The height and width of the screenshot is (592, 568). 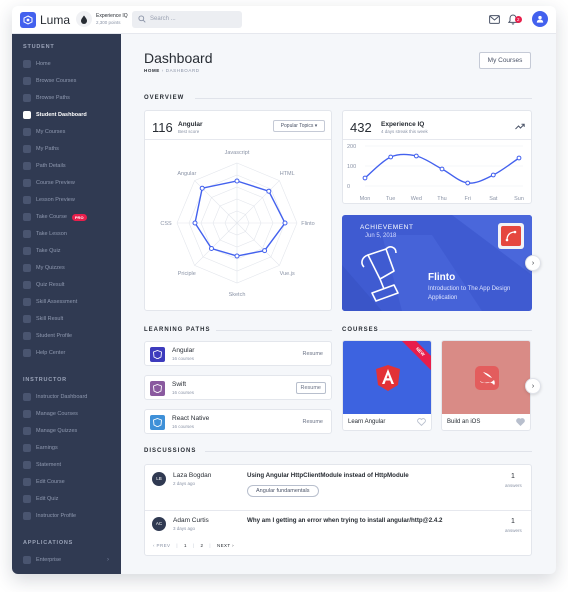 What do you see at coordinates (238, 387) in the screenshot?
I see `learning-path-swift: Swift 16 courses Resume` at bounding box center [238, 387].